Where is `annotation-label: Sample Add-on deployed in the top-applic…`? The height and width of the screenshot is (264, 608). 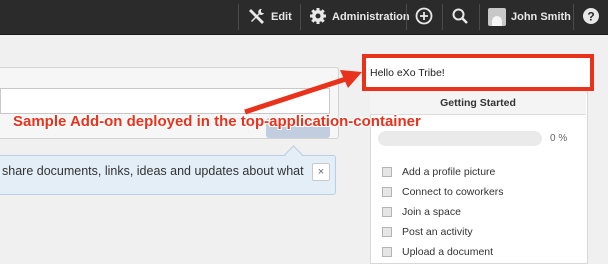
annotation-label: Sample Add-on deployed in the top-applic… is located at coordinates (217, 121).